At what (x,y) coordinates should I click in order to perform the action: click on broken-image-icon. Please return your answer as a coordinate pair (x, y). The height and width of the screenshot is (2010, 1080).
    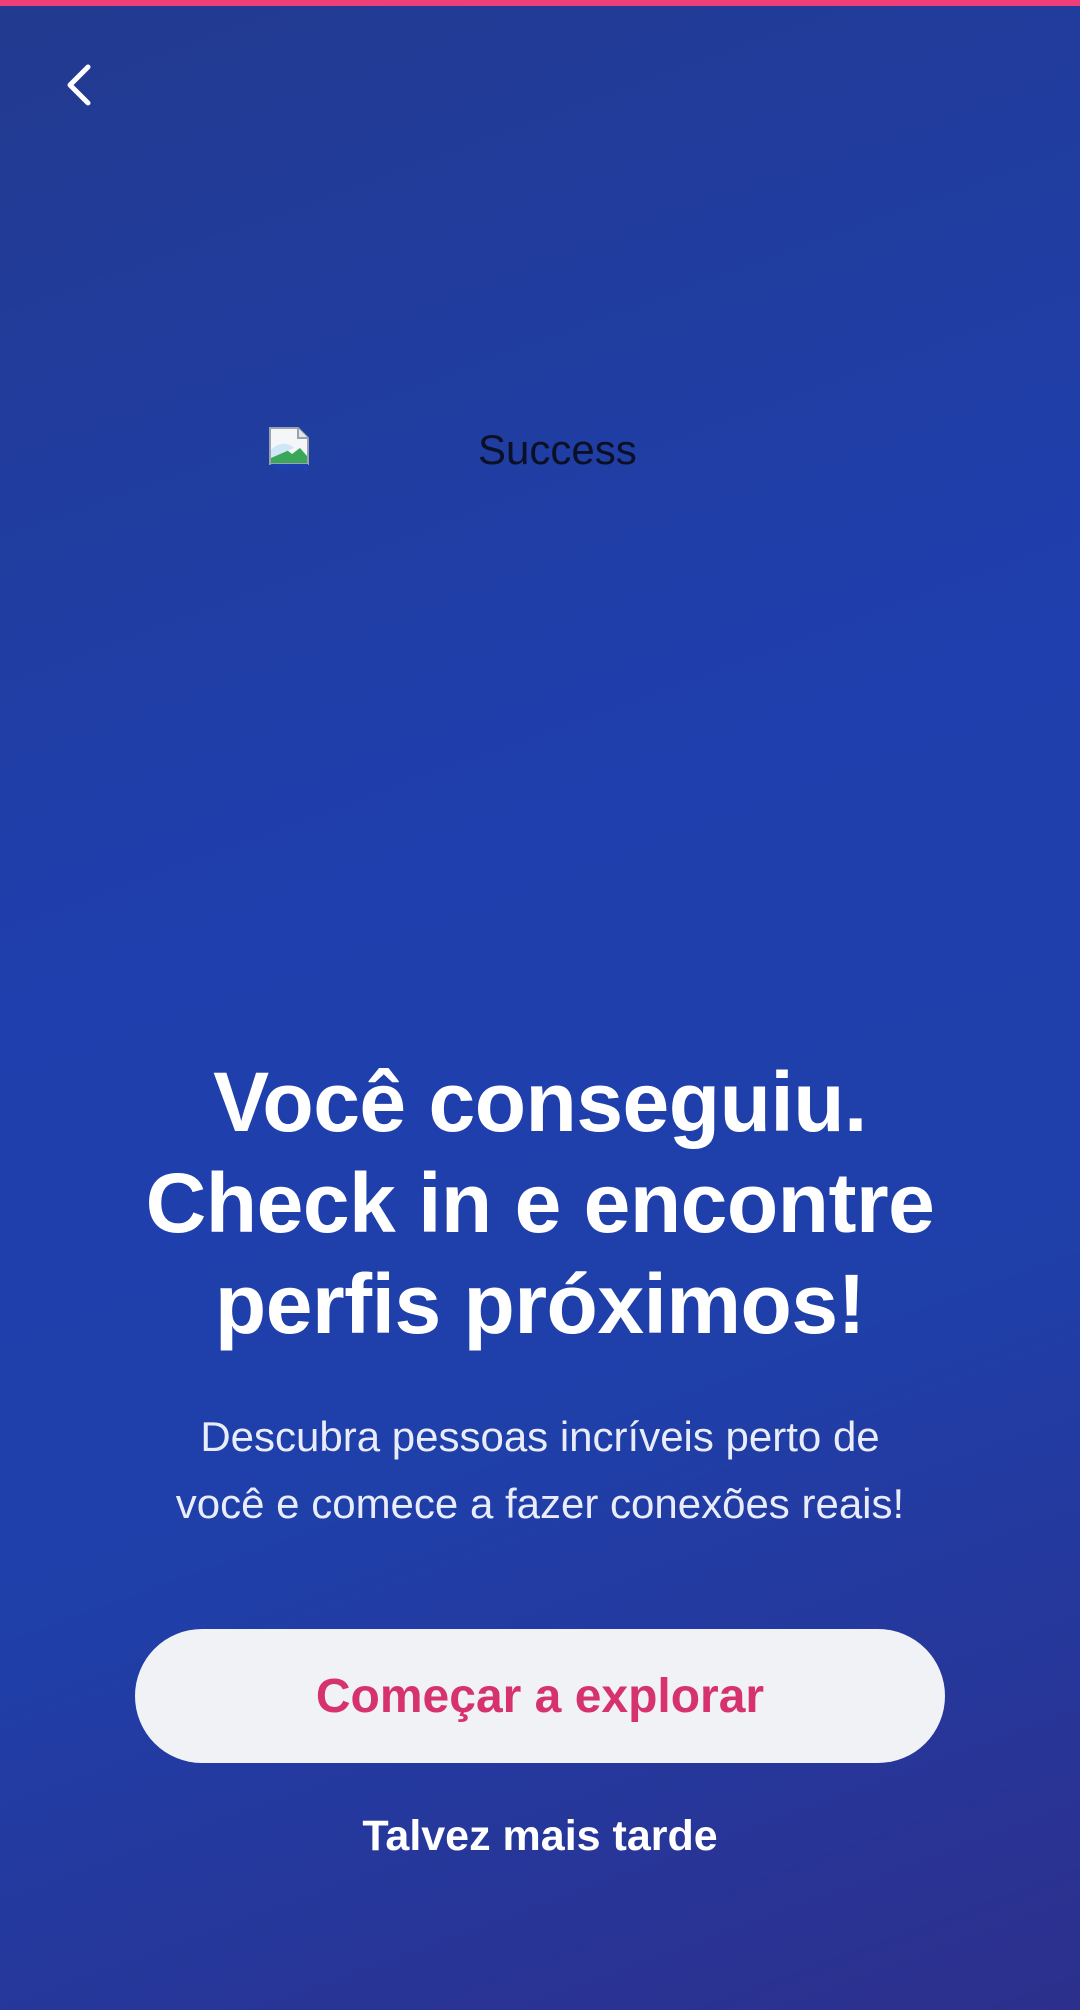
    Looking at the image, I should click on (289, 449).